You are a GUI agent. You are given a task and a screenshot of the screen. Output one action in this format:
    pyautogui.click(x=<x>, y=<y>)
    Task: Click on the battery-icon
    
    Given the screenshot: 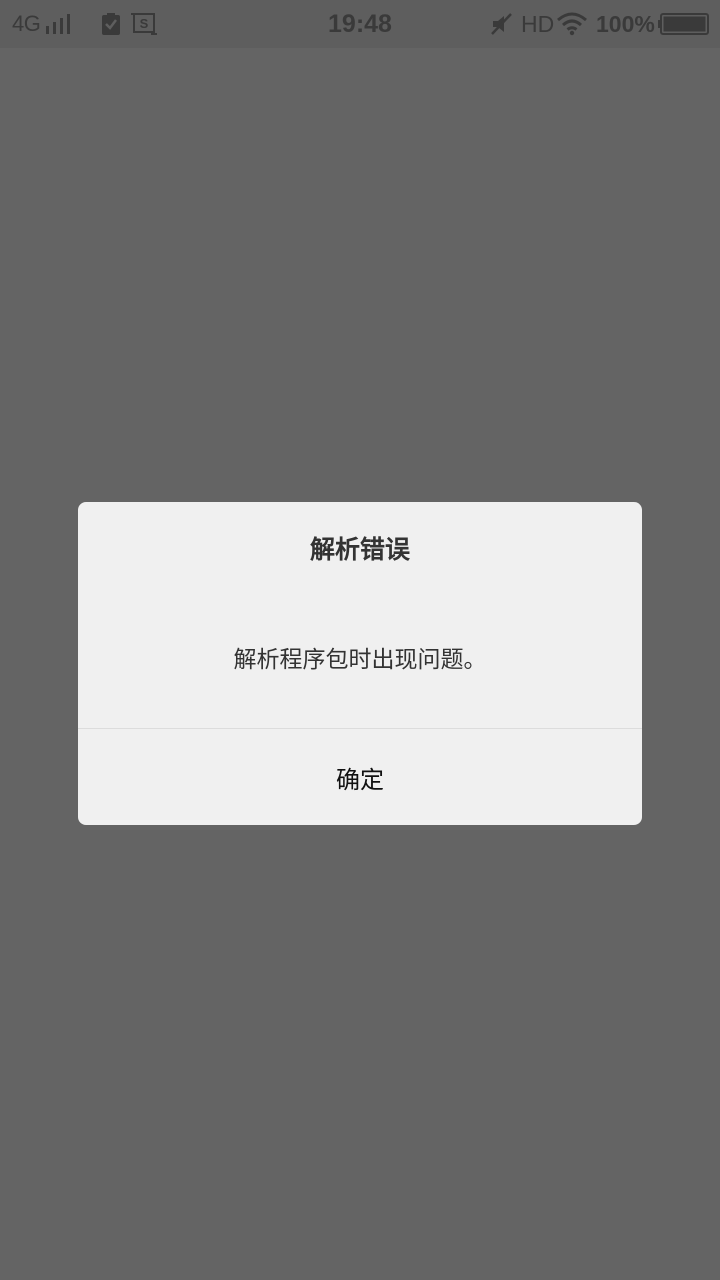 What is the action you would take?
    pyautogui.click(x=684, y=24)
    